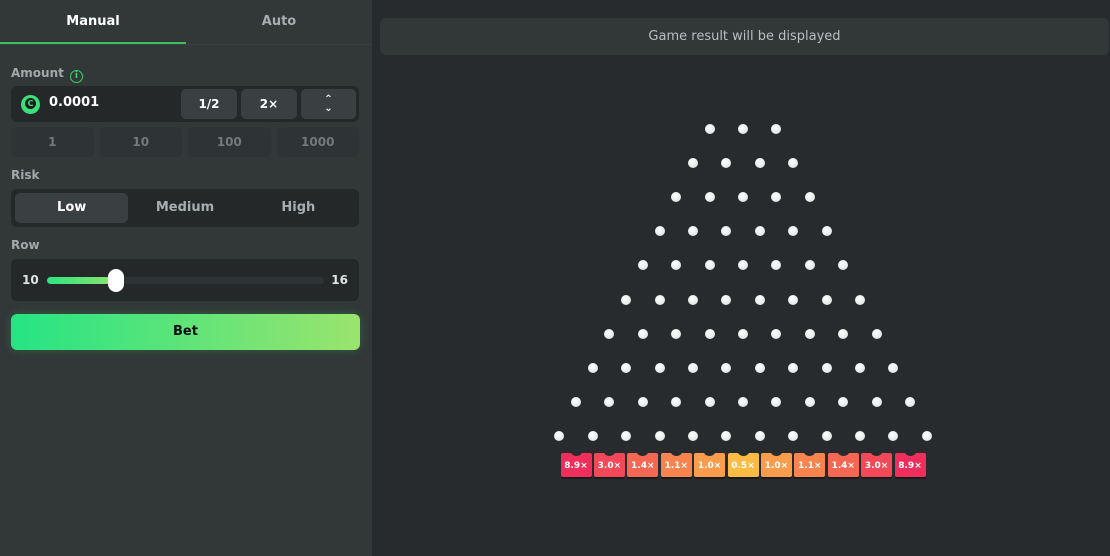  I want to click on amount-label-wrap: Amount i, so click(47, 74).